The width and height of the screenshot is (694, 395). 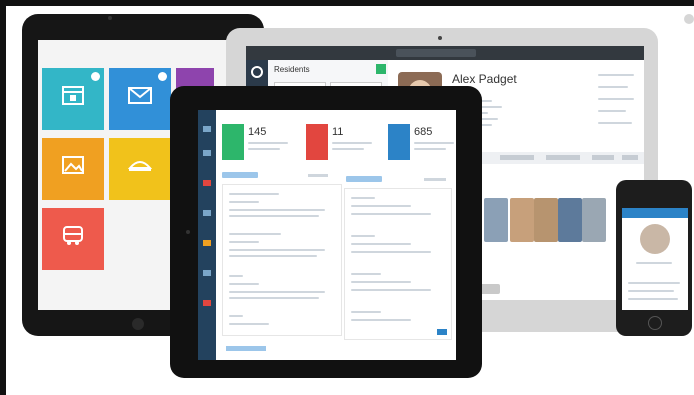 I want to click on calendar-icon, so click(x=73, y=95).